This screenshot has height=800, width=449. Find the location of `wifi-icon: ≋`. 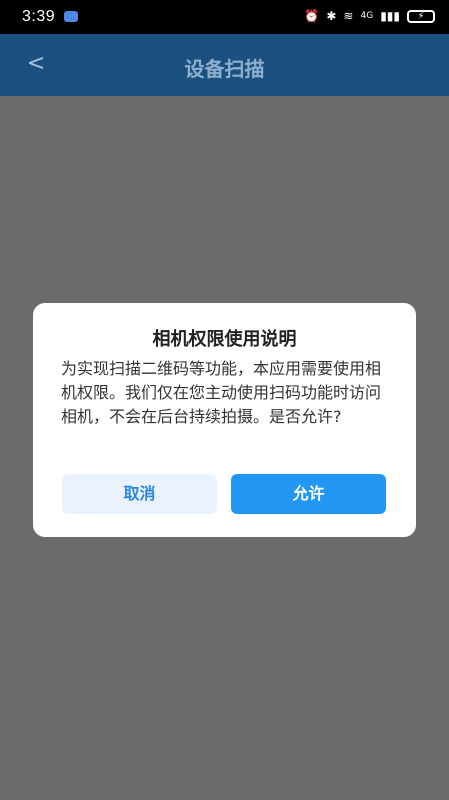

wifi-icon: ≋ is located at coordinates (348, 16).